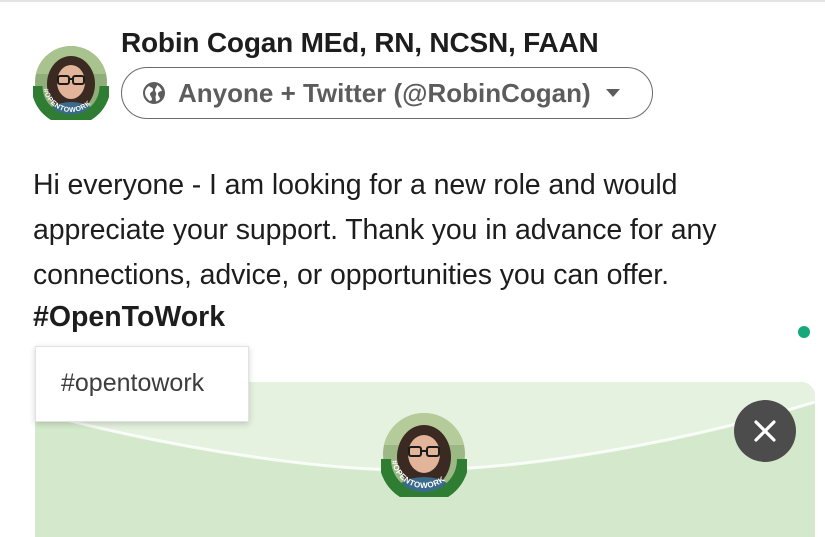 The image size is (825, 537). What do you see at coordinates (384, 92) in the screenshot?
I see `visibility-label: Anyone + Twitter (@RobinCogan)` at bounding box center [384, 92].